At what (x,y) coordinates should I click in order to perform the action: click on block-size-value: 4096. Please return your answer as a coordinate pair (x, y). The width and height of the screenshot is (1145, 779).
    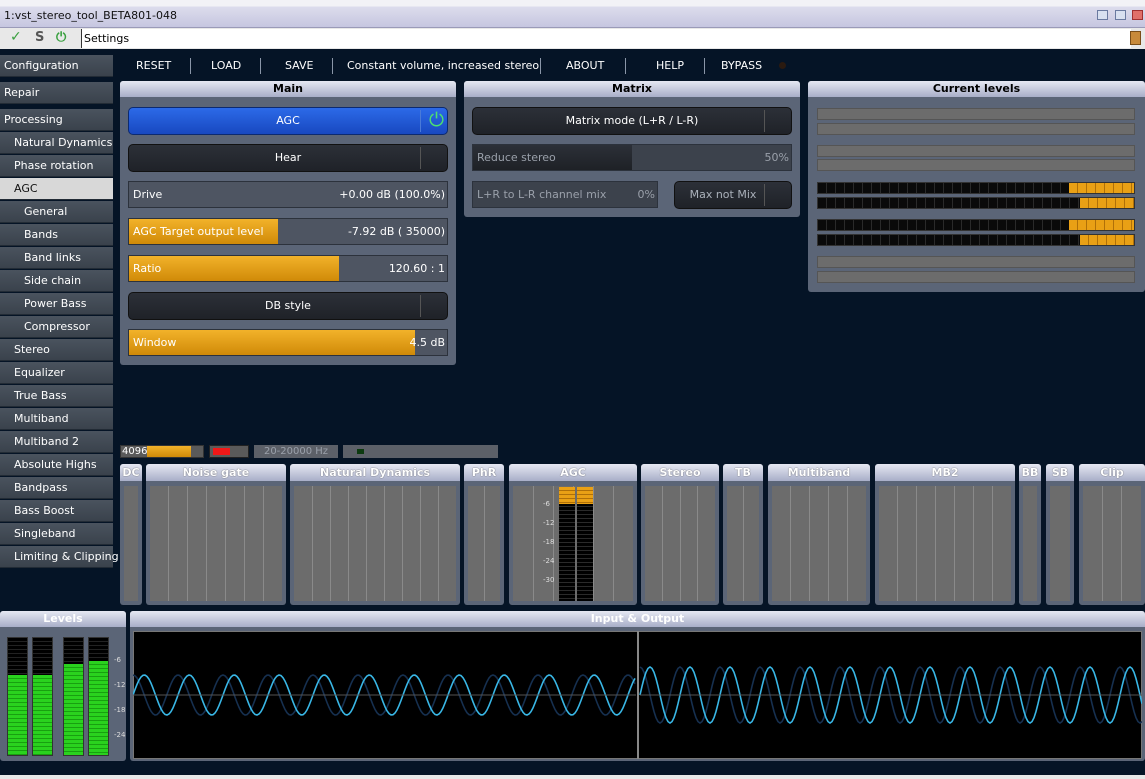
    Looking at the image, I should click on (135, 451).